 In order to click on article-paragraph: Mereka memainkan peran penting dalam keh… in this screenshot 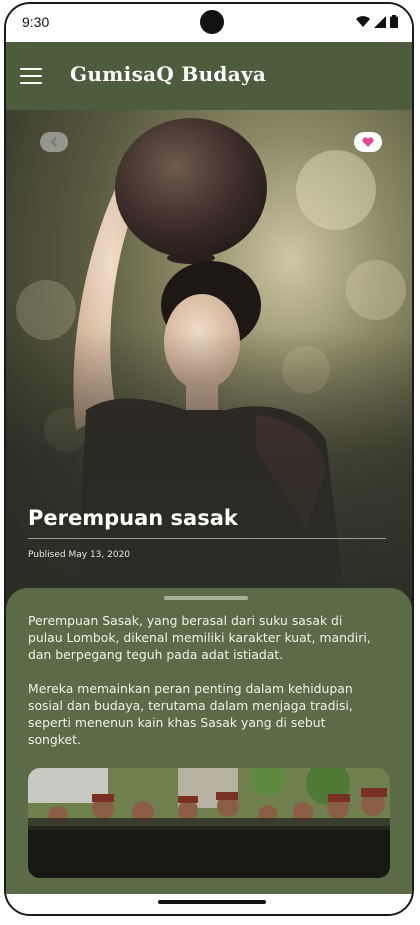, I will do `click(190, 714)`.